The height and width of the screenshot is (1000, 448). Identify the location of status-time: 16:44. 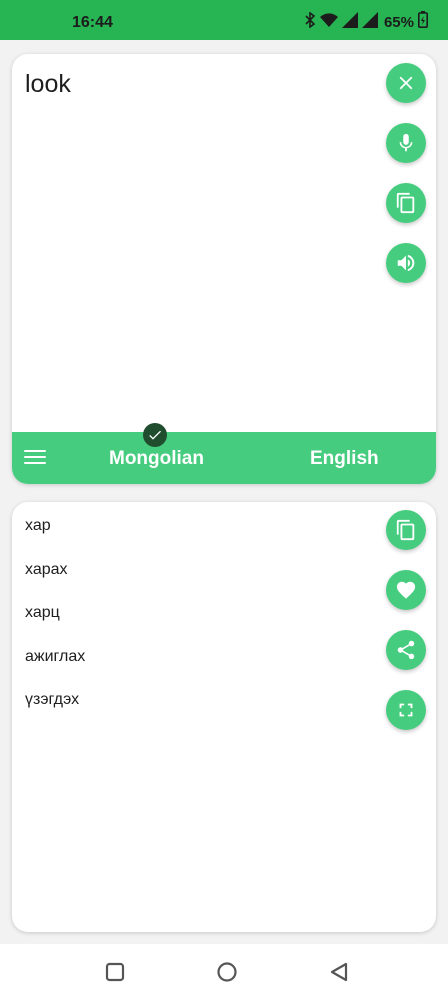
(92, 22).